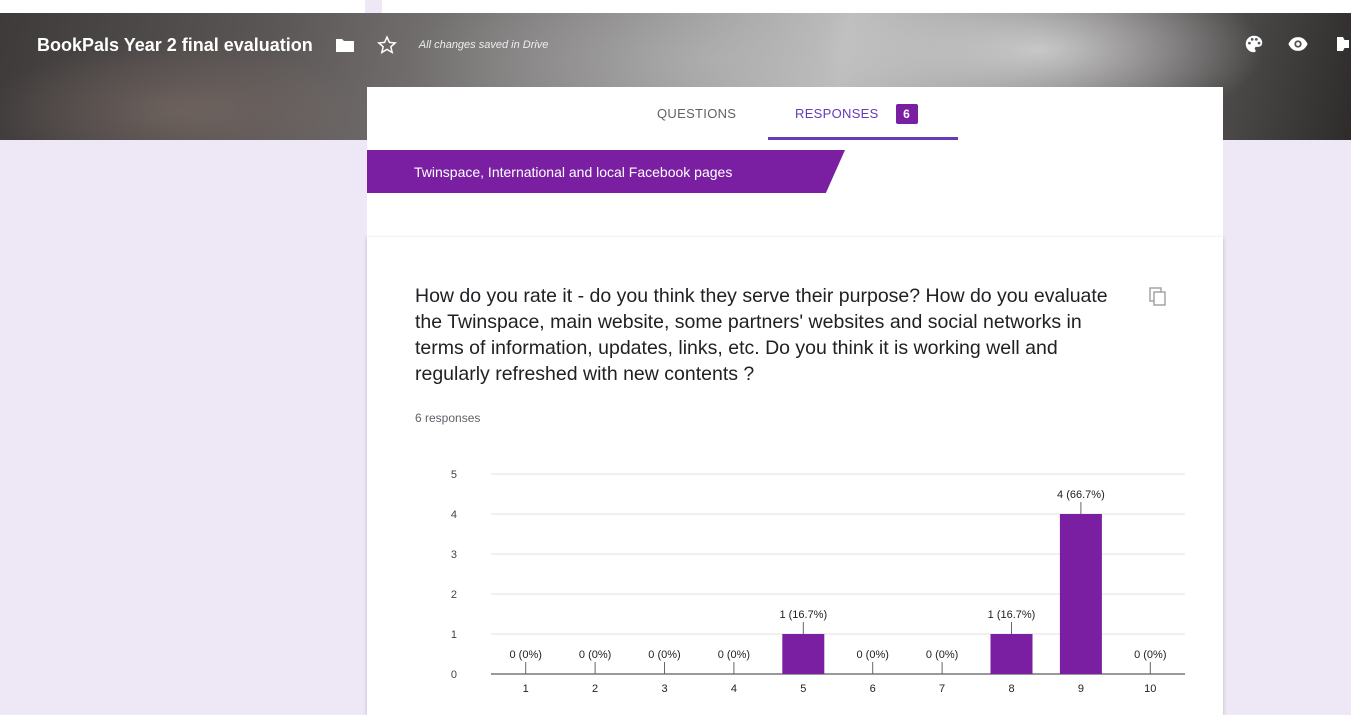  What do you see at coordinates (664, 689) in the screenshot?
I see `x-tick-label: 3` at bounding box center [664, 689].